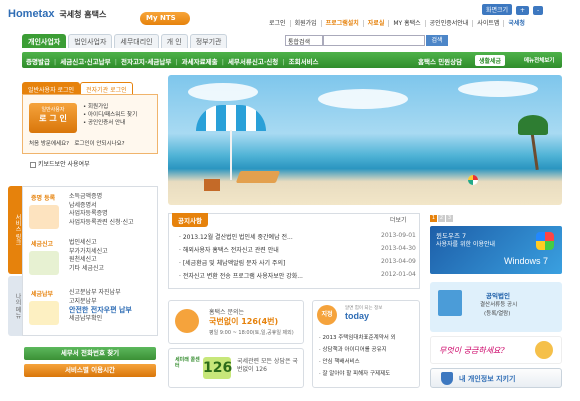 The image size is (580, 401). Describe the element at coordinates (101, 214) in the screenshot. I see `service-link: 사업자등록증명` at that location.